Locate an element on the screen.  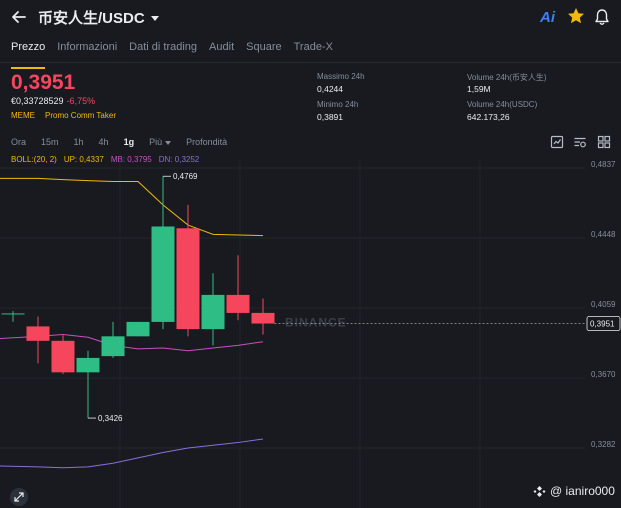
y-tick-label: 0,4837 is located at coordinates (603, 164).